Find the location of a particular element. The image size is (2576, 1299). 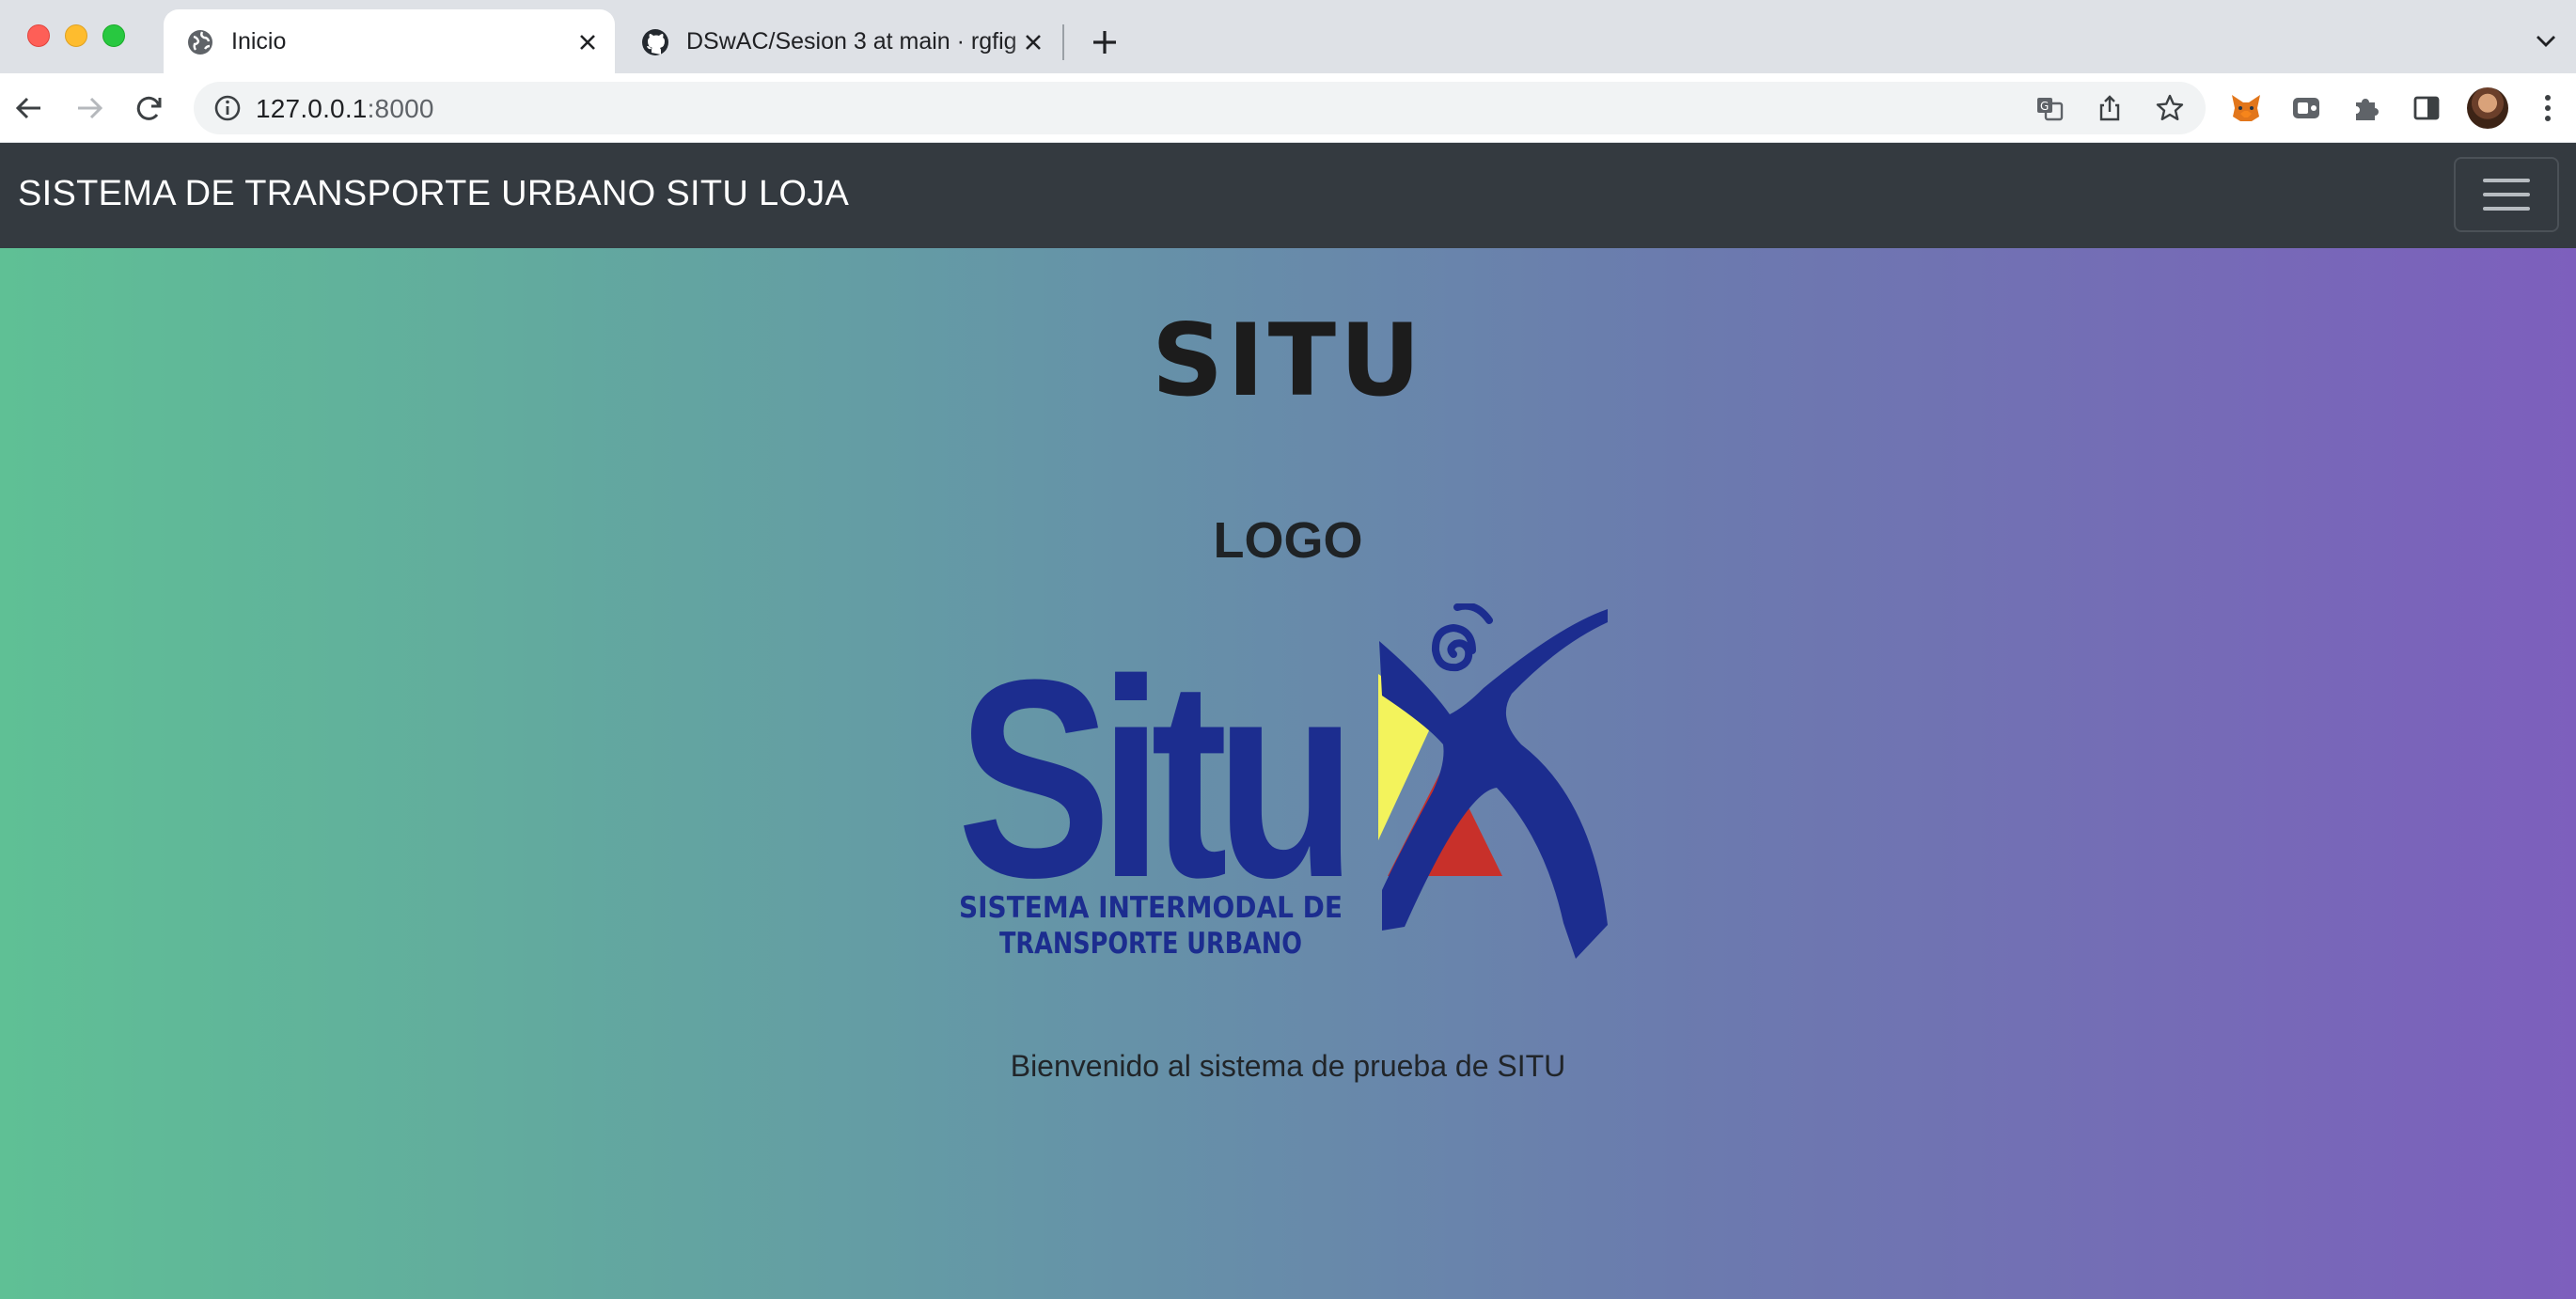

welcome-text: Bienvenido al sistema de prueba de SITU is located at coordinates (1288, 1066).